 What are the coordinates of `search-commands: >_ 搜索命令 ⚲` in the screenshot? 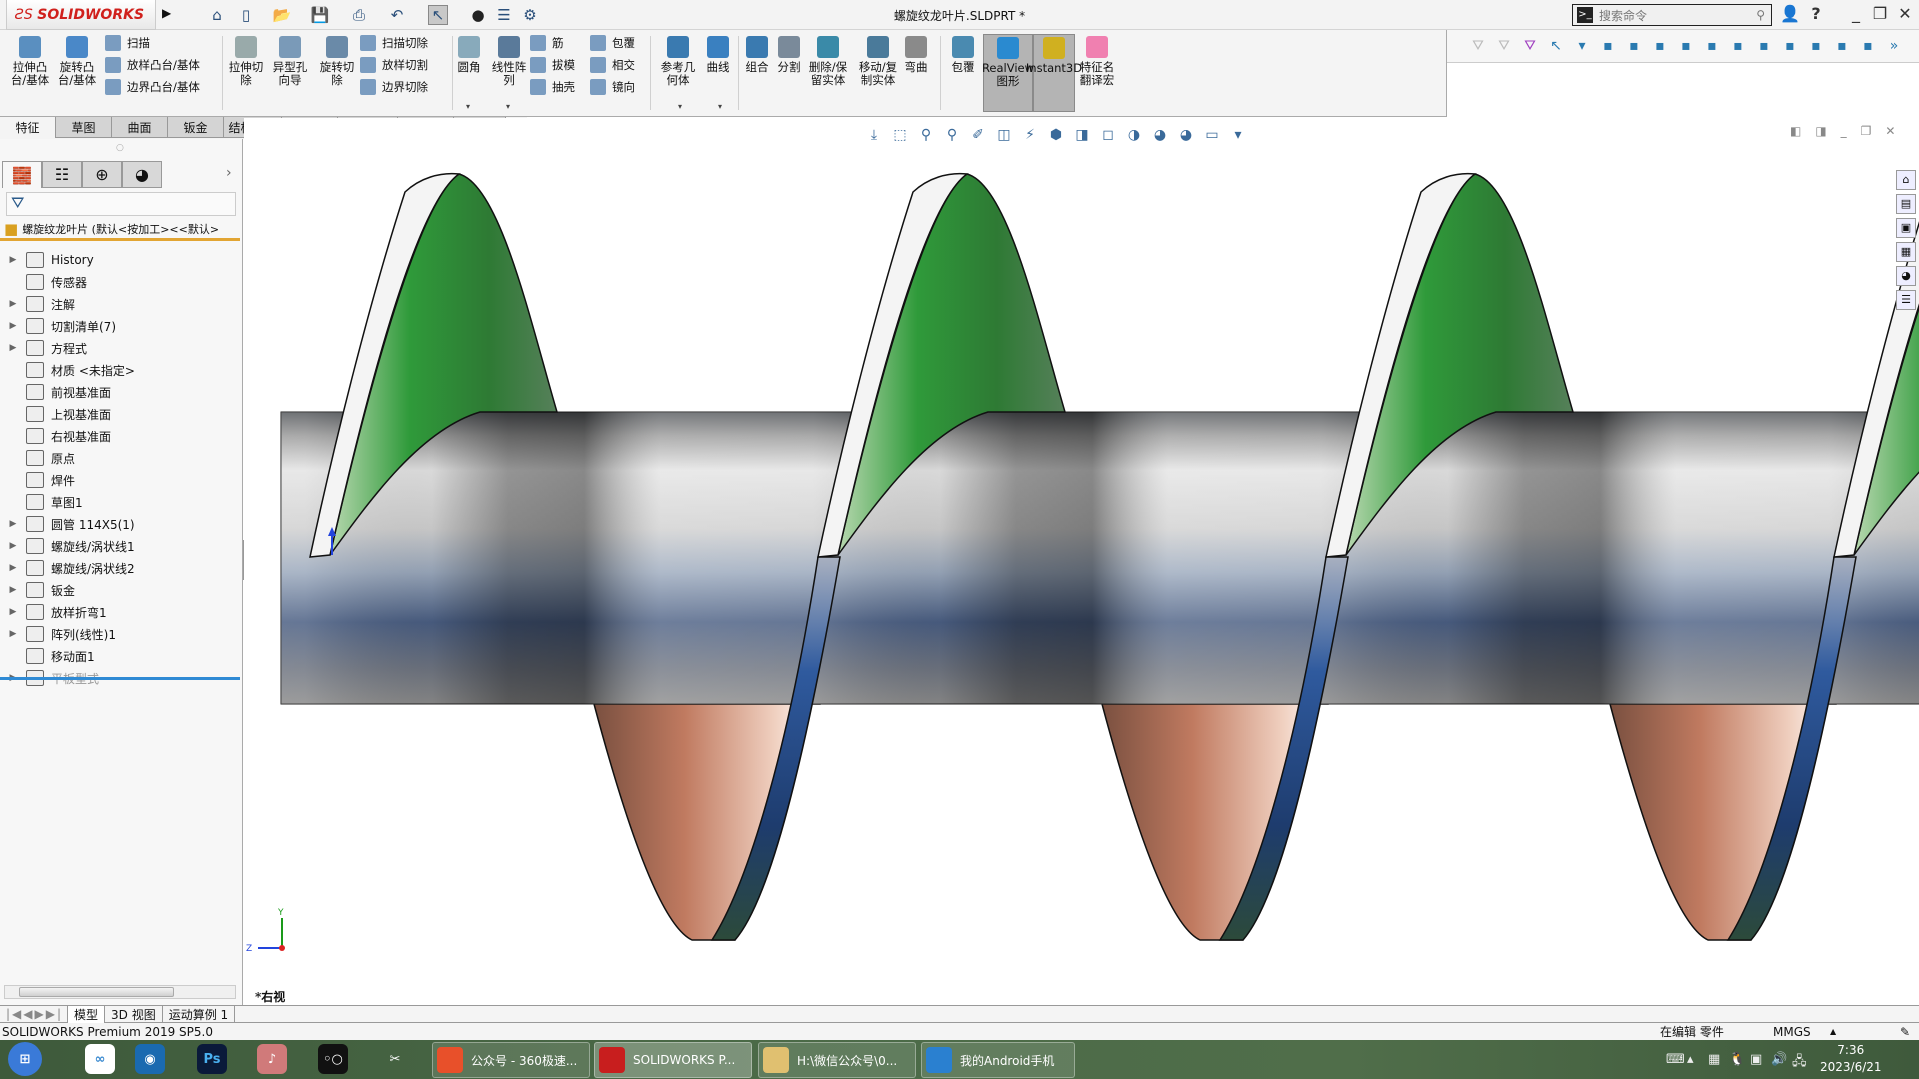 It's located at (1672, 15).